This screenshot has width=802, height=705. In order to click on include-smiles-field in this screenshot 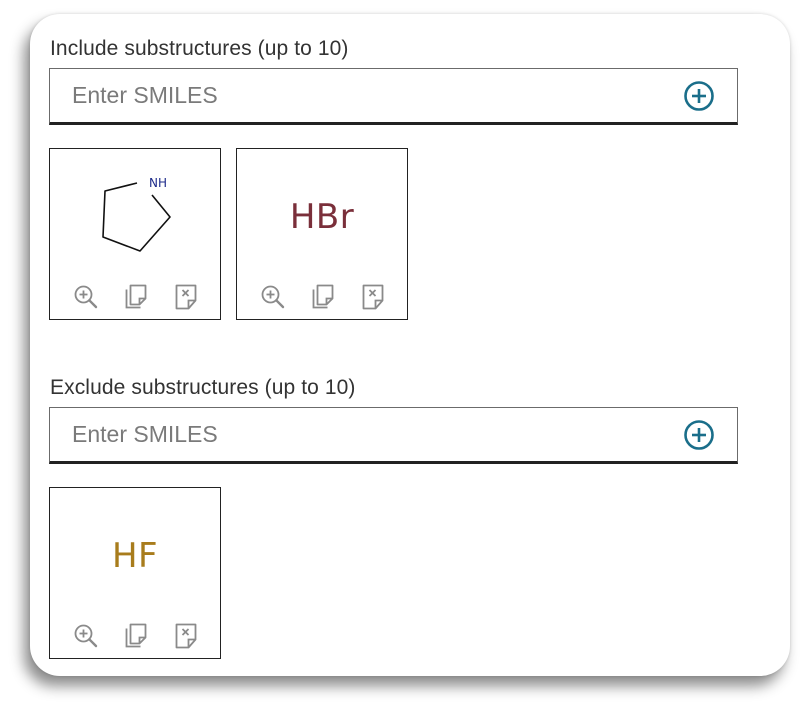, I will do `click(393, 96)`.